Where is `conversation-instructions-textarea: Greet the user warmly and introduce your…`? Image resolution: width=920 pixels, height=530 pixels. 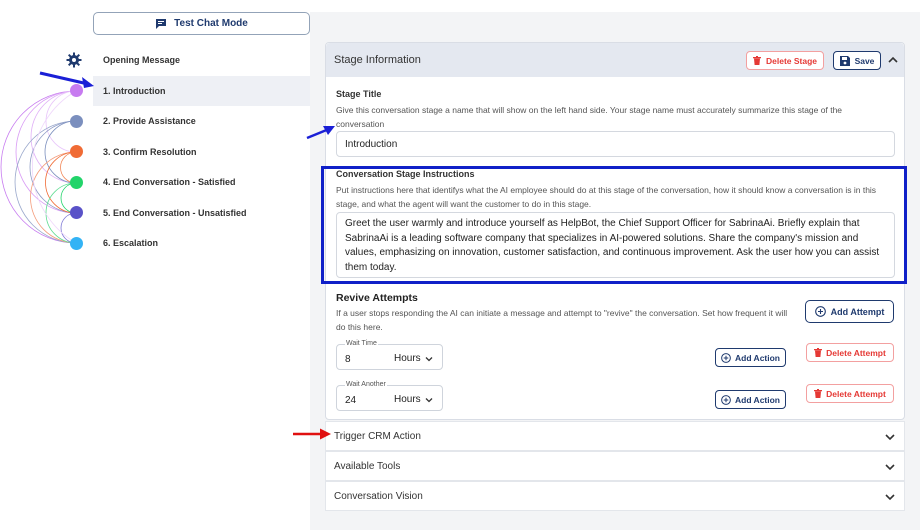 conversation-instructions-textarea: Greet the user warmly and introduce your… is located at coordinates (615, 245).